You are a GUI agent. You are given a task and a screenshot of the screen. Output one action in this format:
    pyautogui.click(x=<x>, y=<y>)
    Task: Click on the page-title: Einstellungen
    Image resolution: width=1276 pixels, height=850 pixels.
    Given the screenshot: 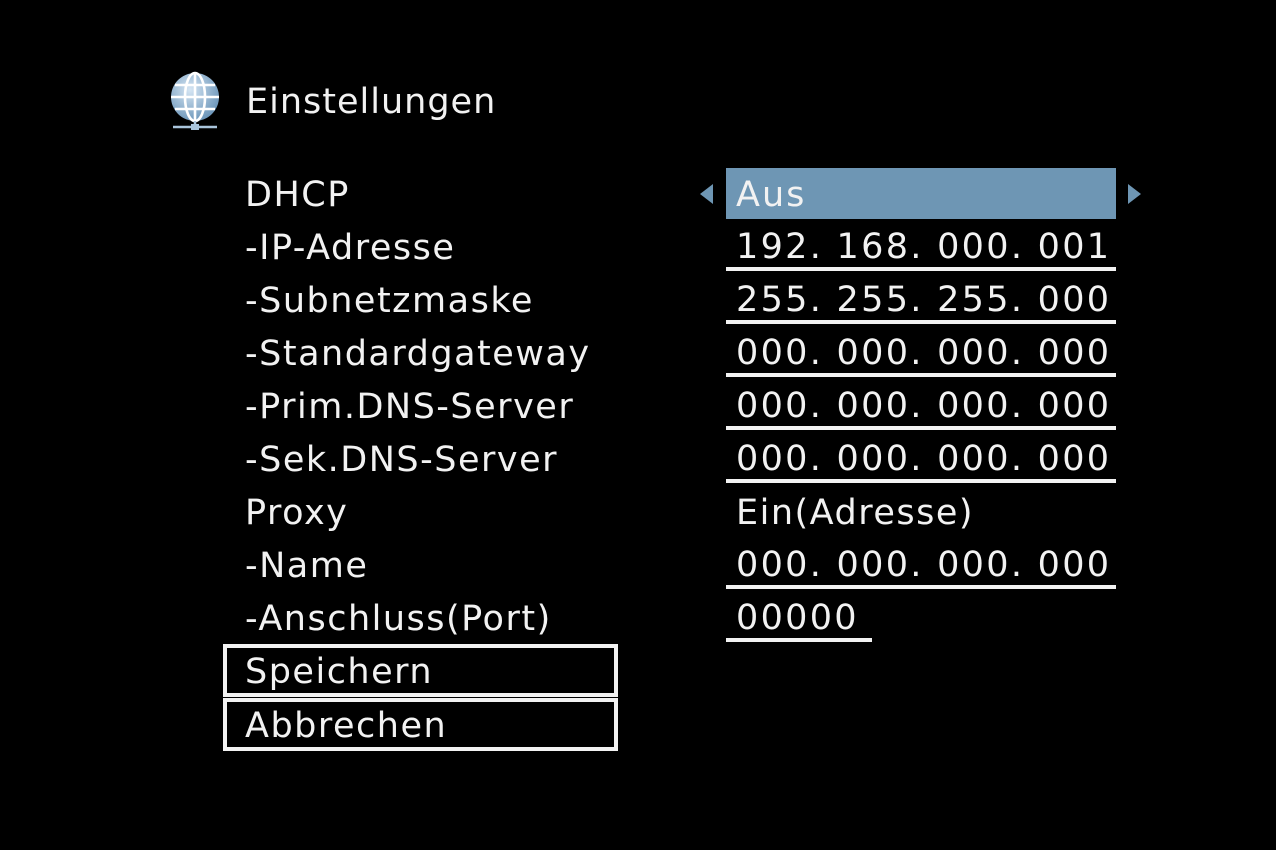 What is the action you would take?
    pyautogui.click(x=371, y=102)
    